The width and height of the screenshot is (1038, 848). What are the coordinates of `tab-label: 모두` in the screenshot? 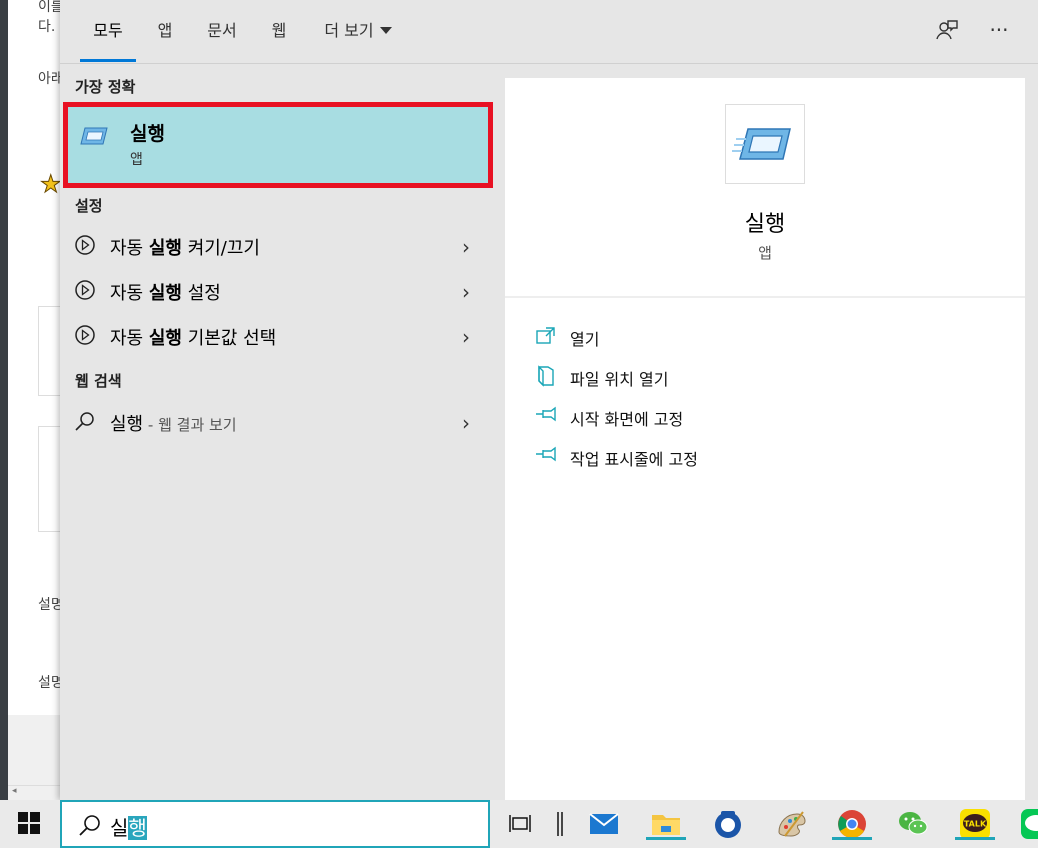 It's located at (108, 30).